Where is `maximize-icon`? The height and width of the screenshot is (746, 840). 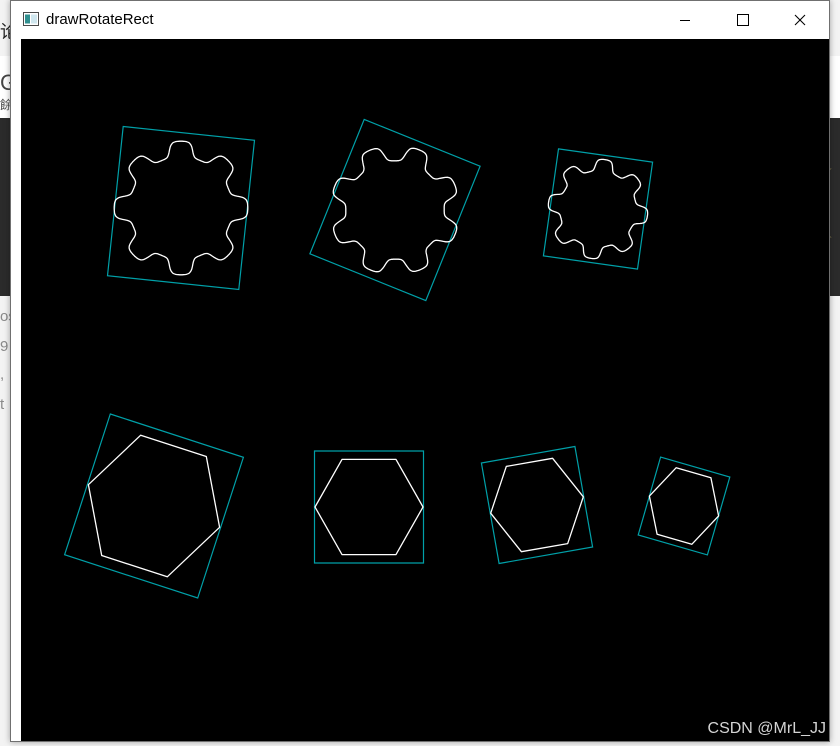 maximize-icon is located at coordinates (743, 20).